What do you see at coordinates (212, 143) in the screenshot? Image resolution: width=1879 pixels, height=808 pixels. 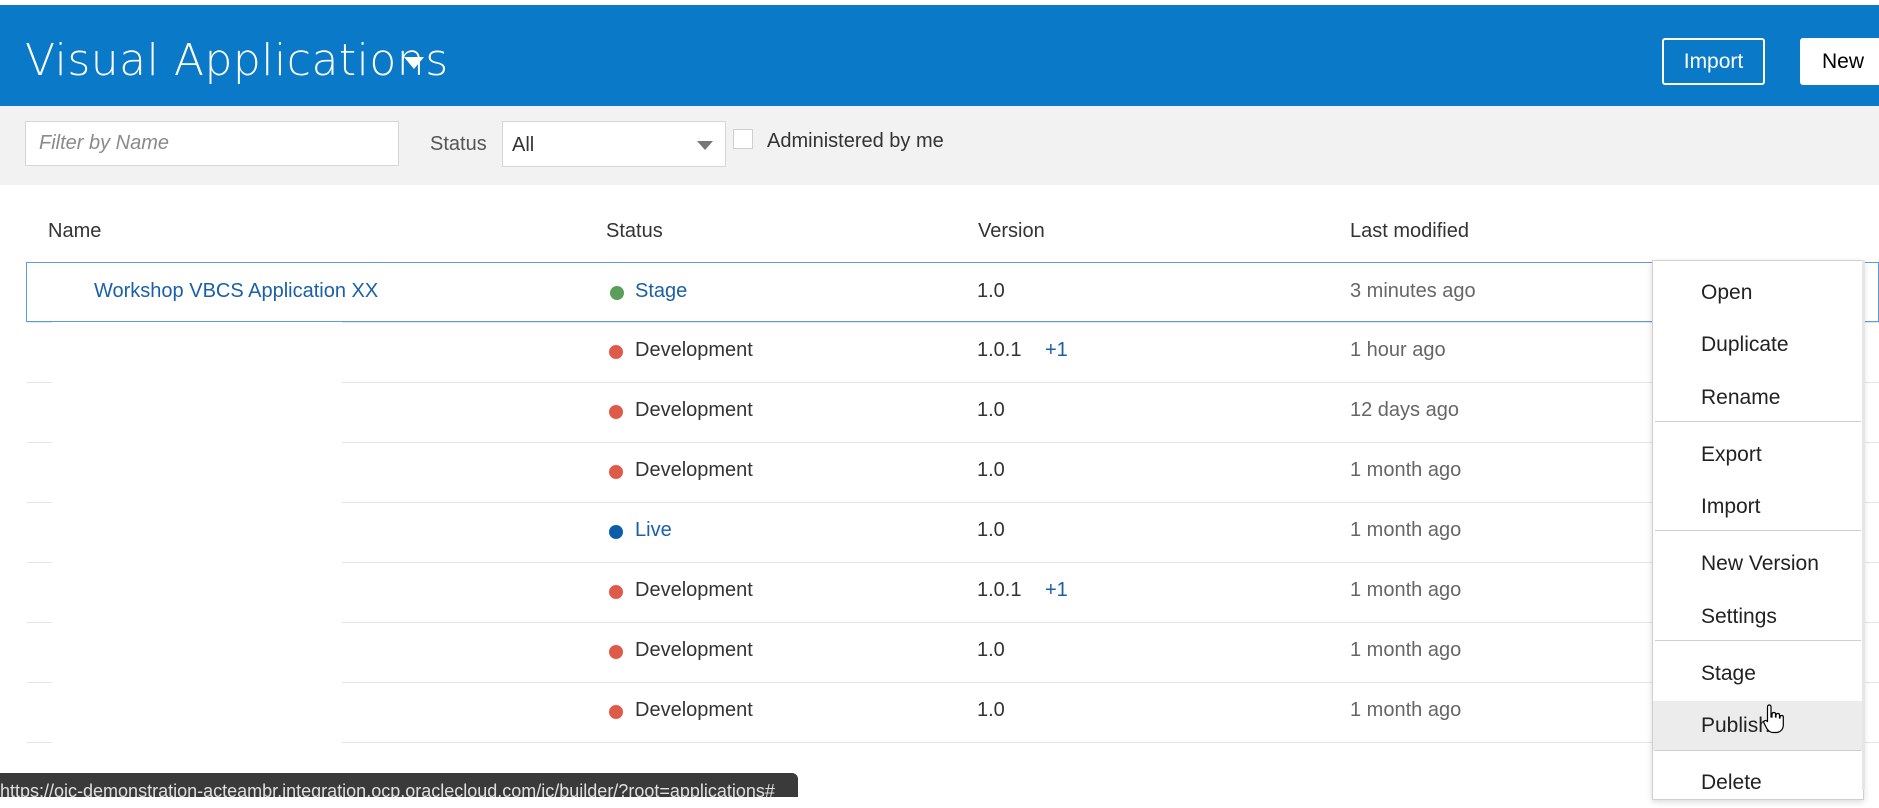 I see `filter-by-name-input` at bounding box center [212, 143].